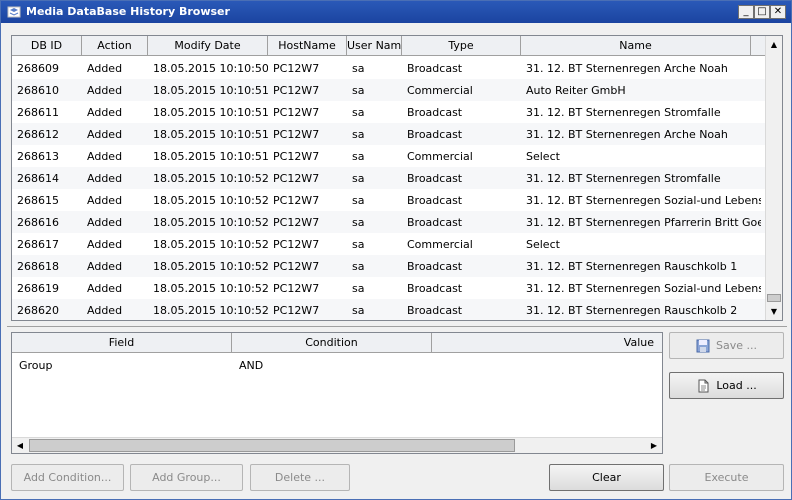  I want to click on condition-operator-cell: AND, so click(332, 366).